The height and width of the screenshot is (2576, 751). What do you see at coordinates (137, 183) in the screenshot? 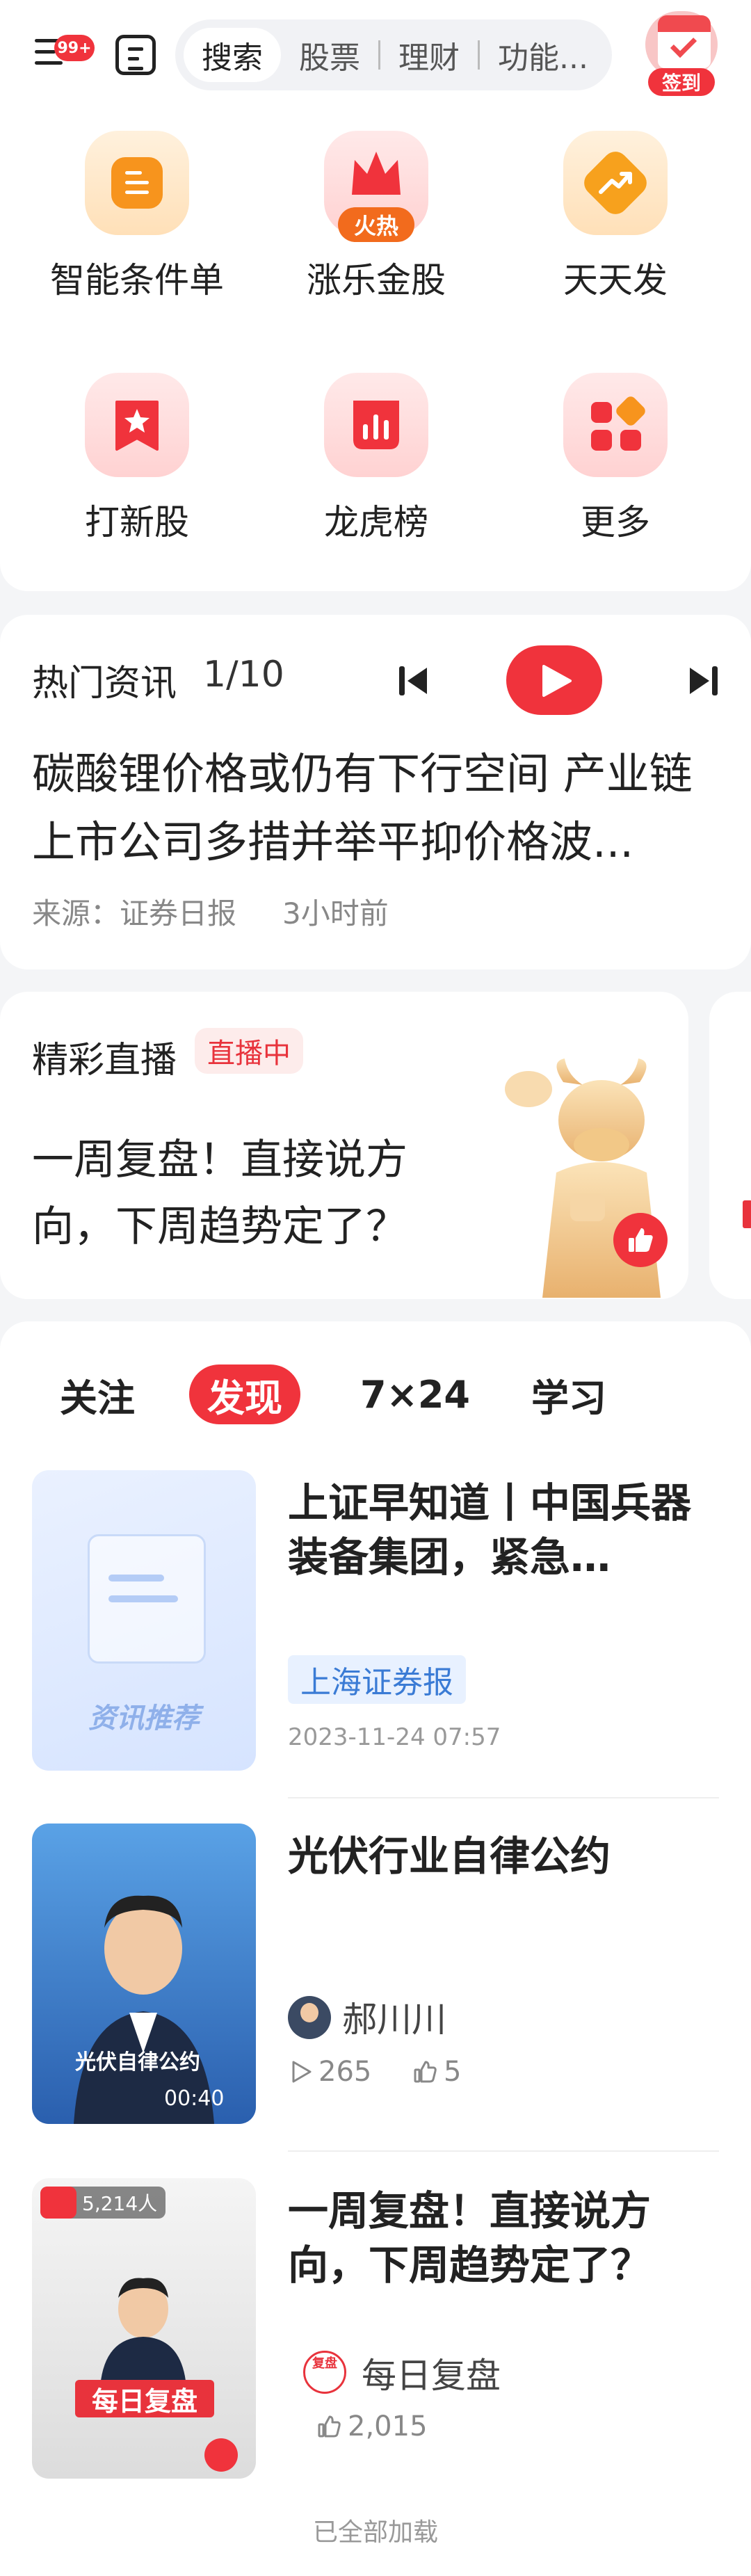
I see `smart-order-icon` at bounding box center [137, 183].